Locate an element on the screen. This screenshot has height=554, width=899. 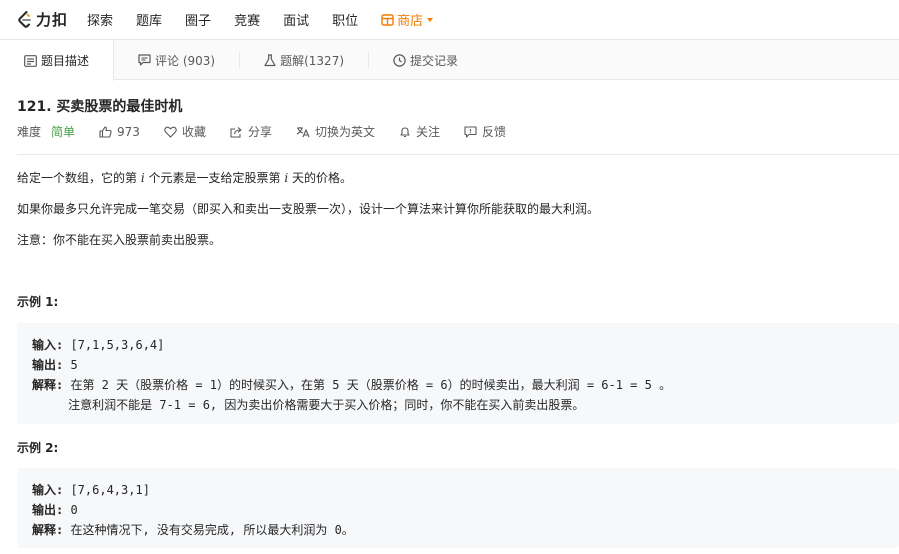
switch-language-button: 切换为英文 is located at coordinates (335, 131).